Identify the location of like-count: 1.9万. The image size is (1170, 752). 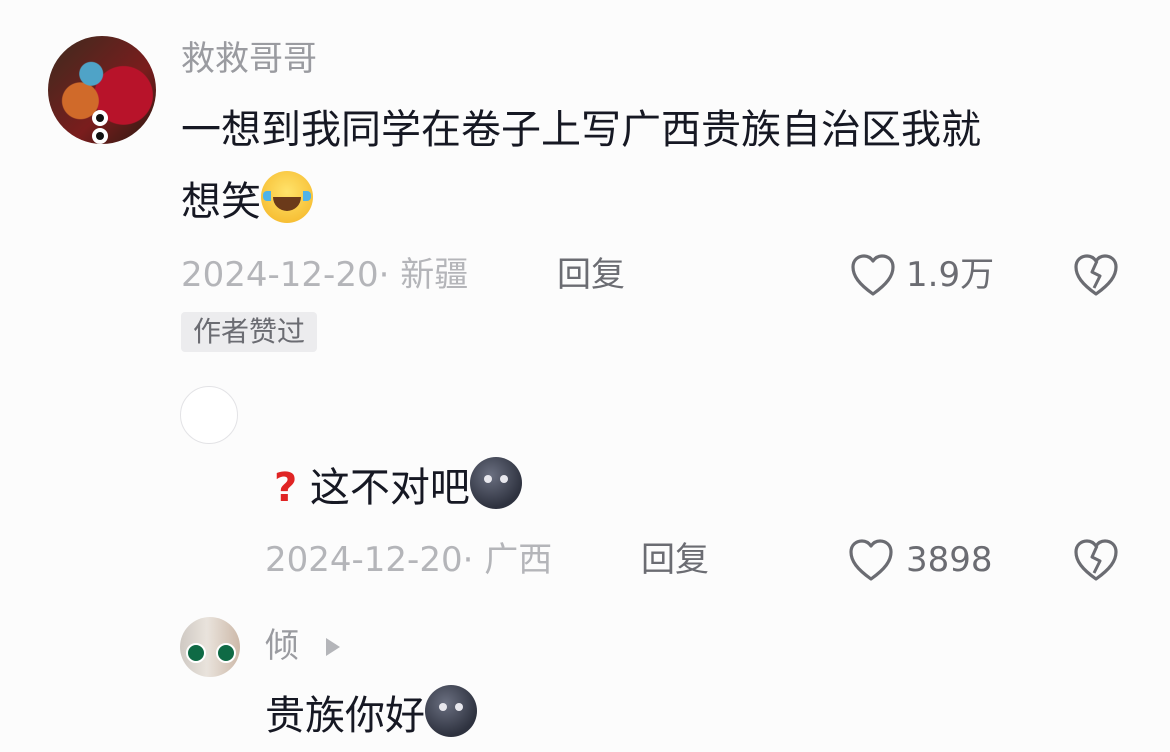
(950, 275).